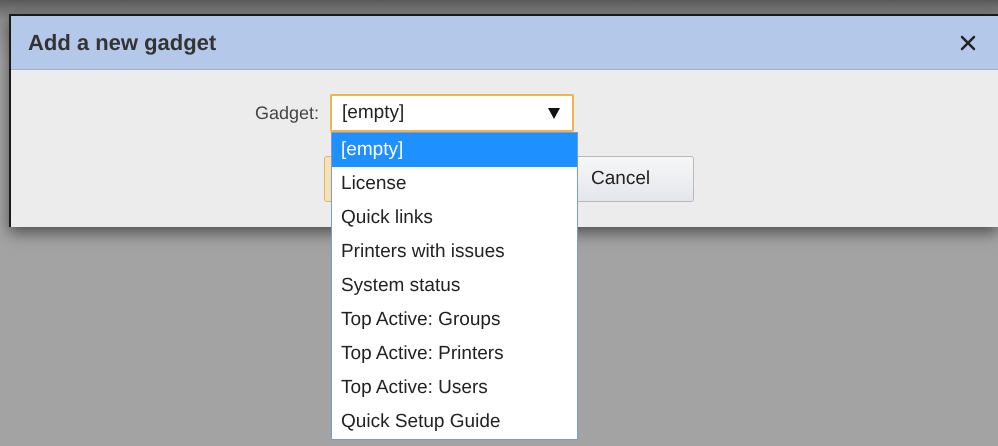 The image size is (998, 446). Describe the element at coordinates (452, 113) in the screenshot. I see `gadget-select: [empty]` at that location.